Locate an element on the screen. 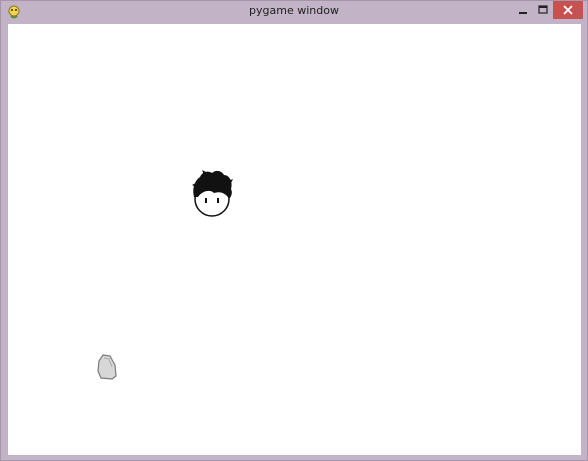 The width and height of the screenshot is (588, 461). maximize-icon is located at coordinates (543, 9).